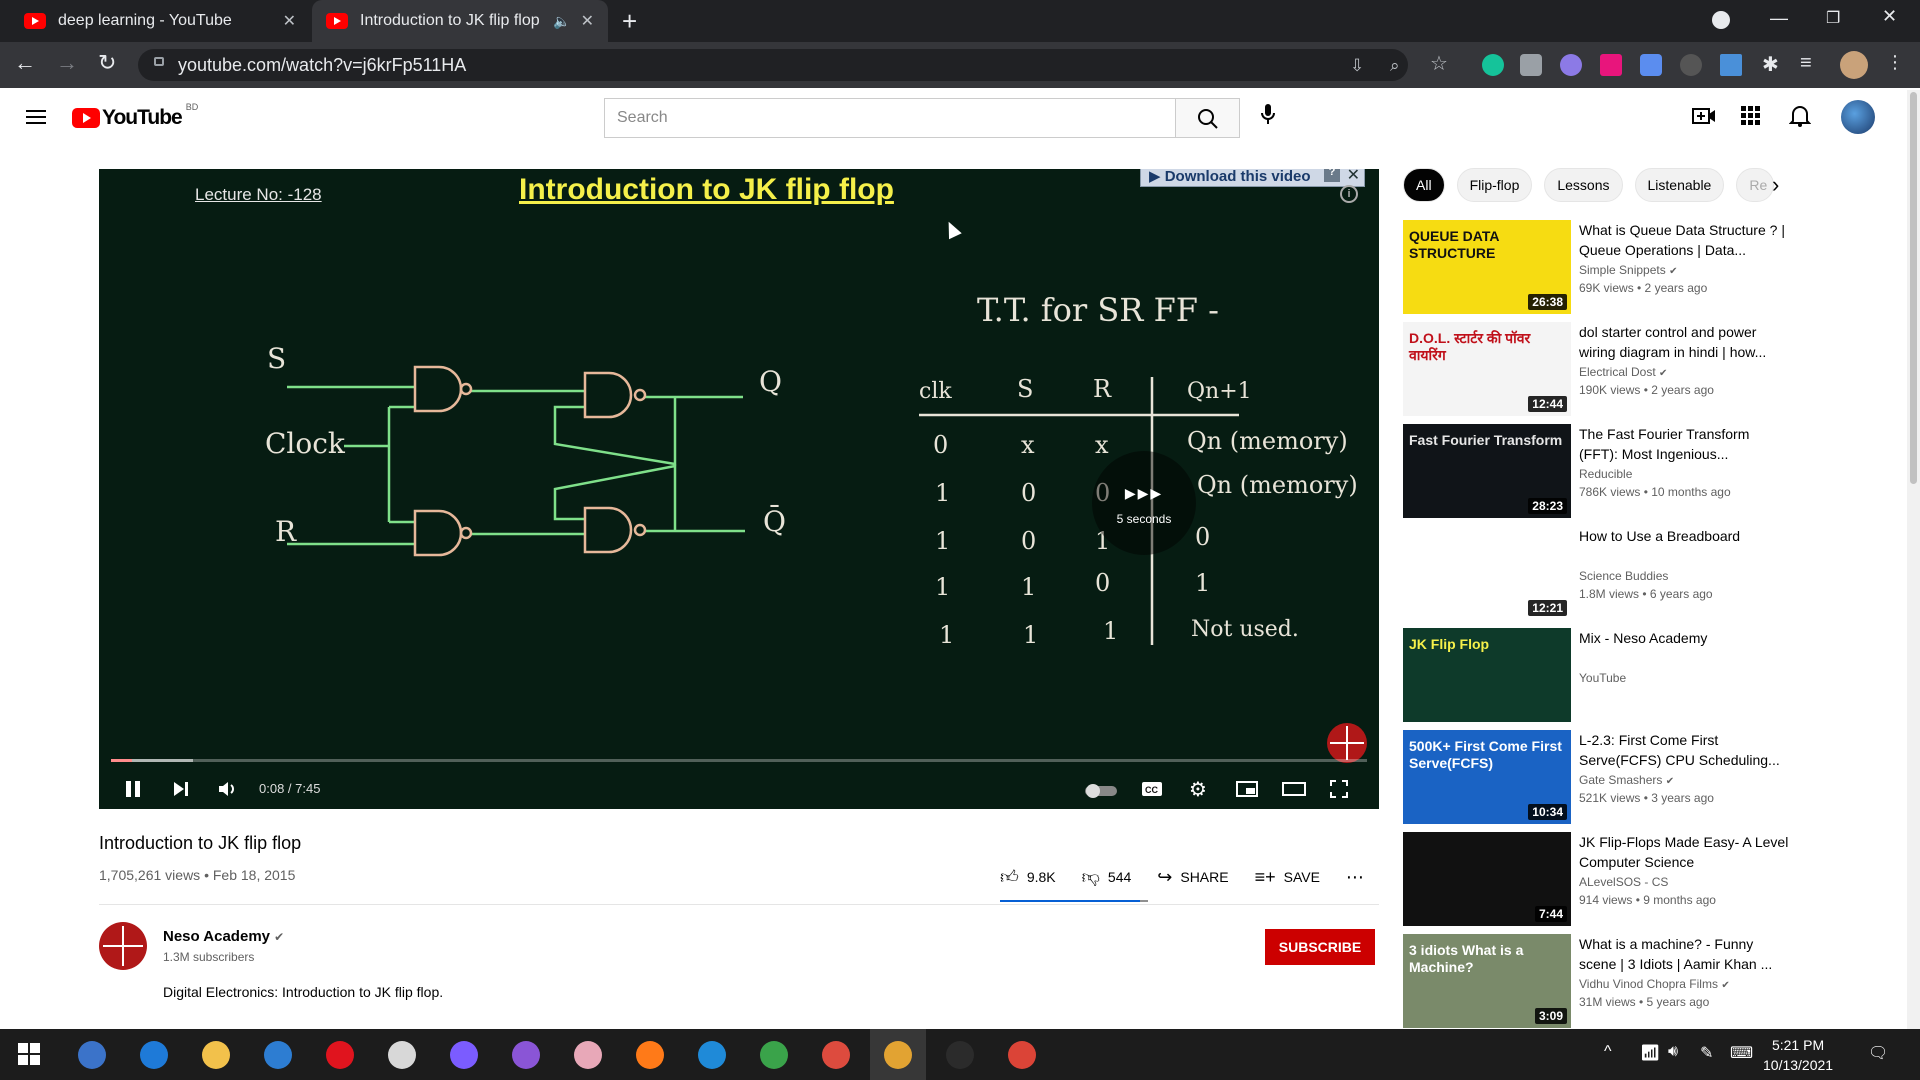 The width and height of the screenshot is (1920, 1080). Describe the element at coordinates (1895, 62) in the screenshot. I see `chrome-menu-icon: ⋮` at that location.